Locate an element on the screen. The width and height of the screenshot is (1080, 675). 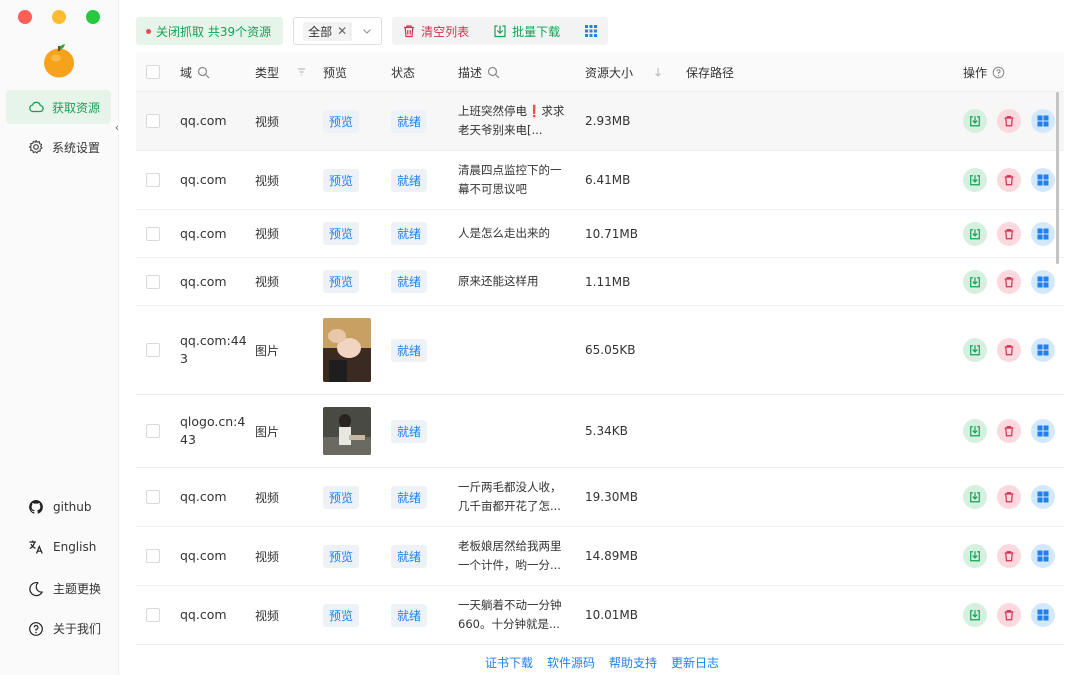
help-support-link: 帮助支持 is located at coordinates (633, 662).